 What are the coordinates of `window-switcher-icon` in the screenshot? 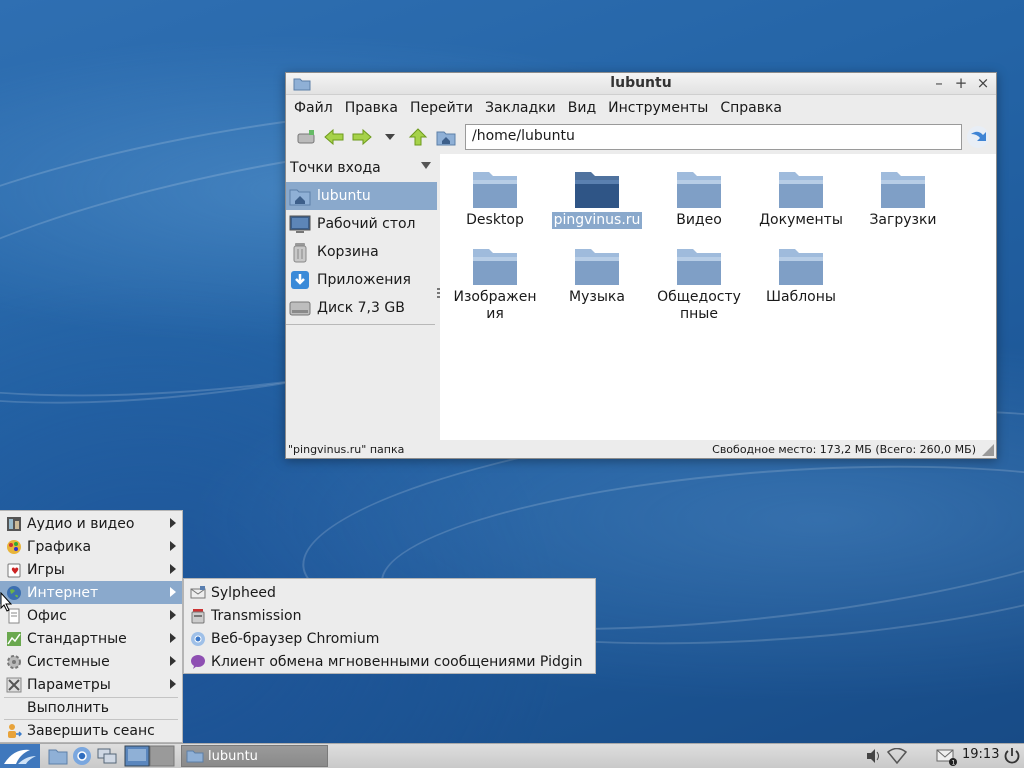 It's located at (107, 756).